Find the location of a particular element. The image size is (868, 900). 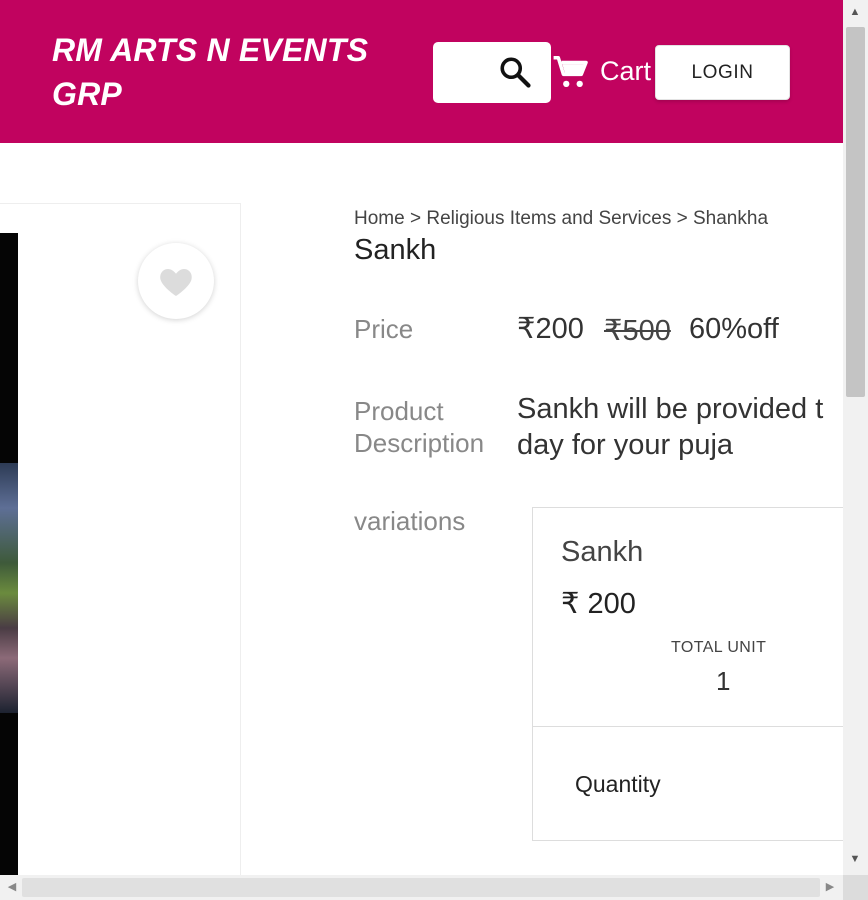

product-photo is located at coordinates (9, 588).